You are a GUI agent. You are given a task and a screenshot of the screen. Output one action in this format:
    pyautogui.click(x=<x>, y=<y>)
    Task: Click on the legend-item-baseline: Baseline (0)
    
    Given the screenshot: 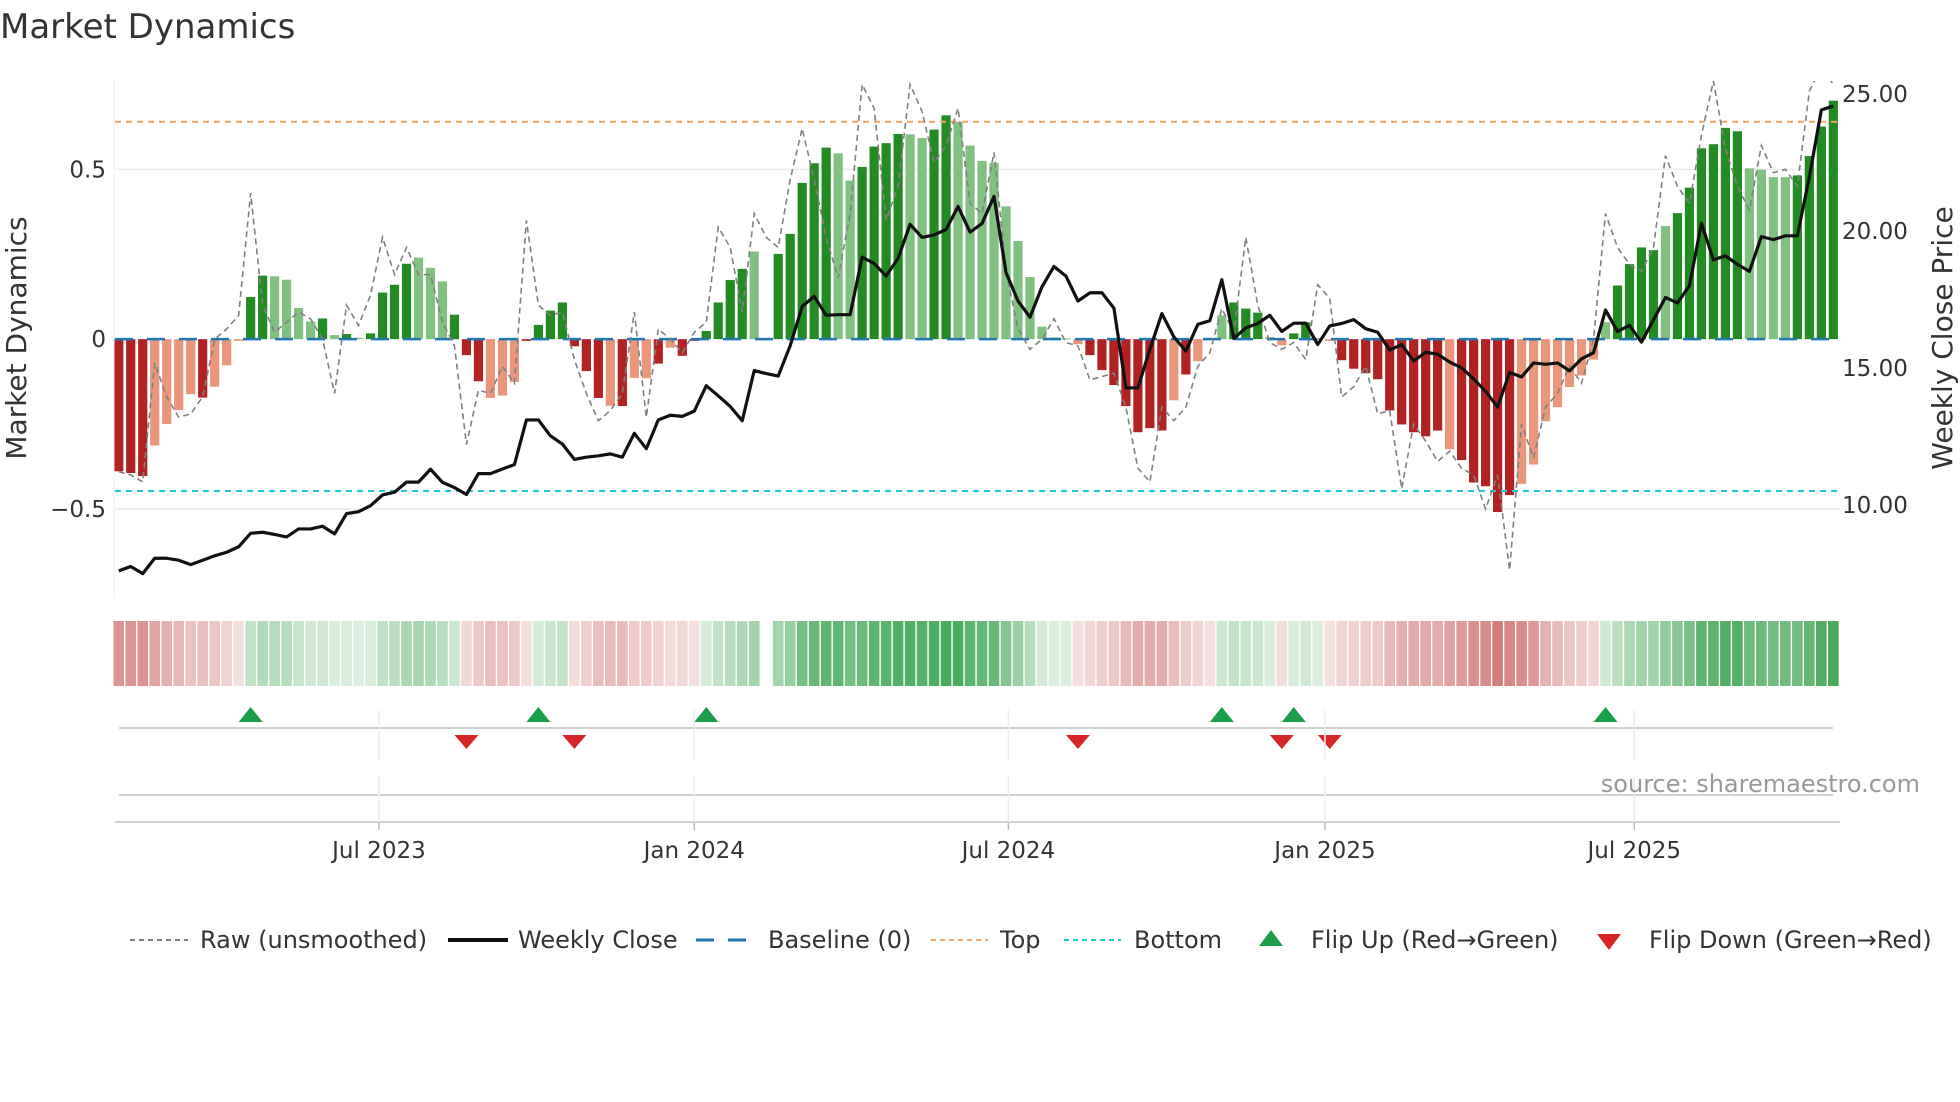 What is the action you would take?
    pyautogui.click(x=803, y=940)
    